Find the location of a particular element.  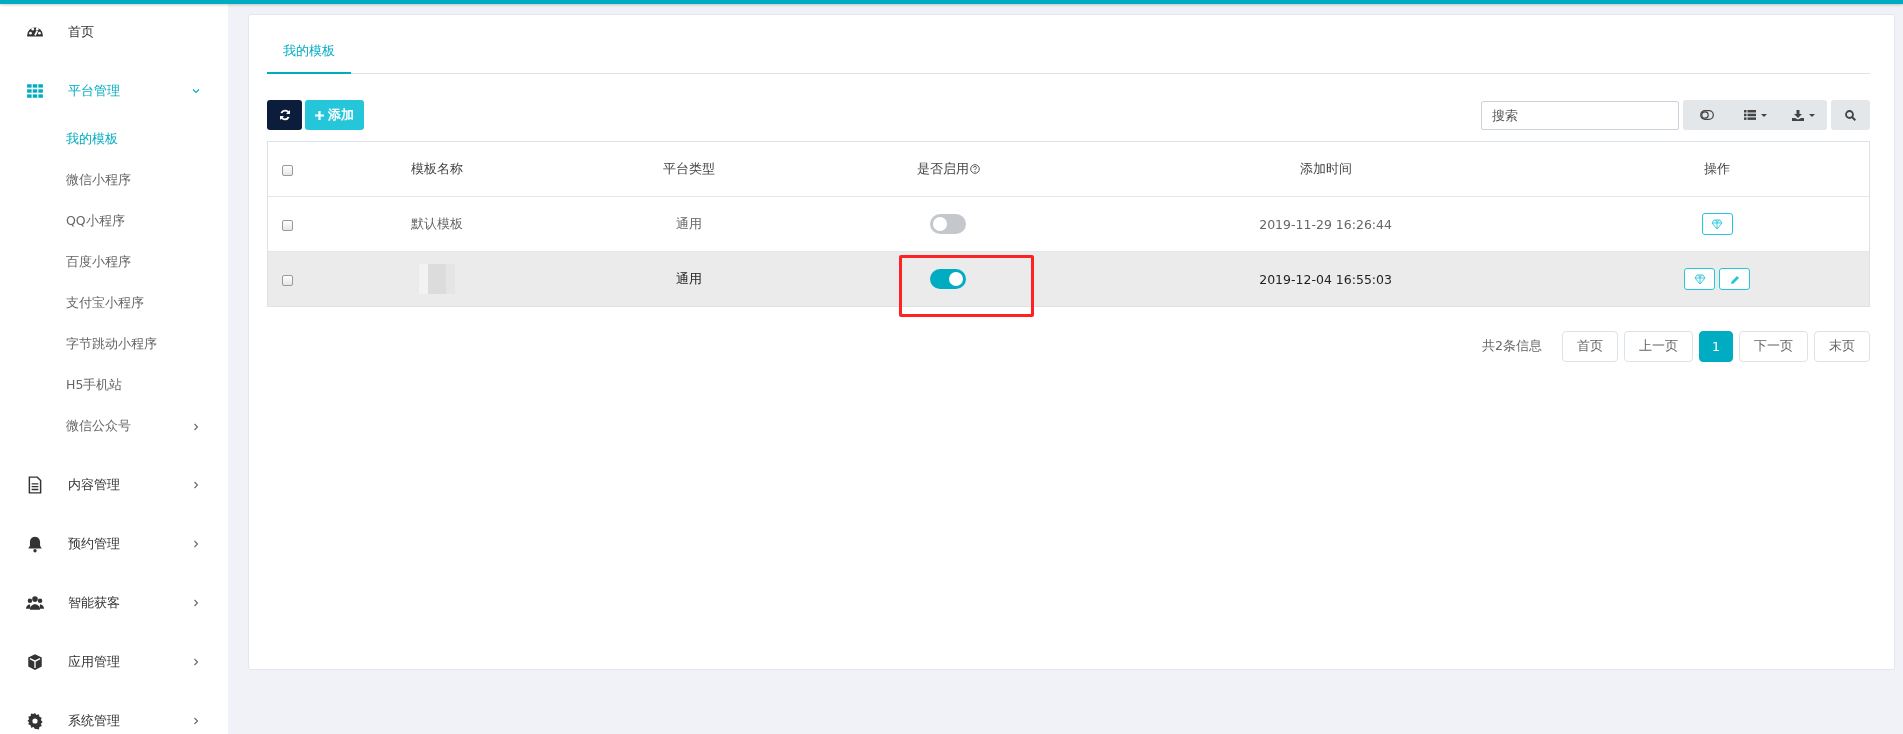

table-cell: 2019-11-29 16:26:44 is located at coordinates (1325, 224).